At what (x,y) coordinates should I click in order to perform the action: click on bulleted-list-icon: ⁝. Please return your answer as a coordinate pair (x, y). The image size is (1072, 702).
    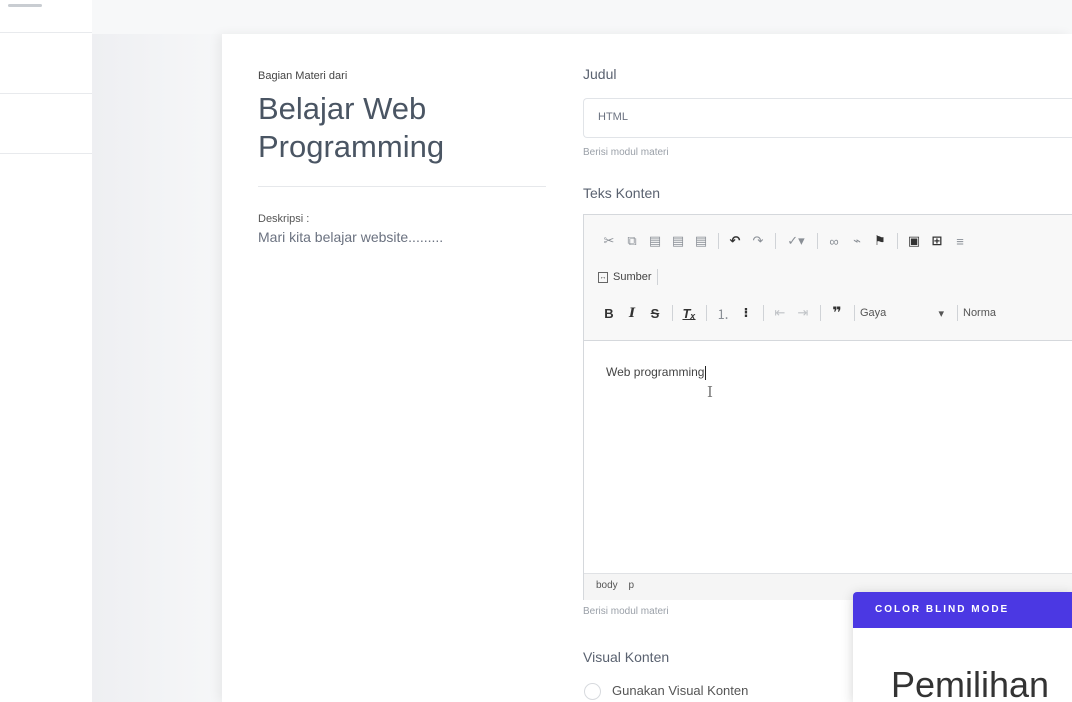
    Looking at the image, I should click on (746, 313).